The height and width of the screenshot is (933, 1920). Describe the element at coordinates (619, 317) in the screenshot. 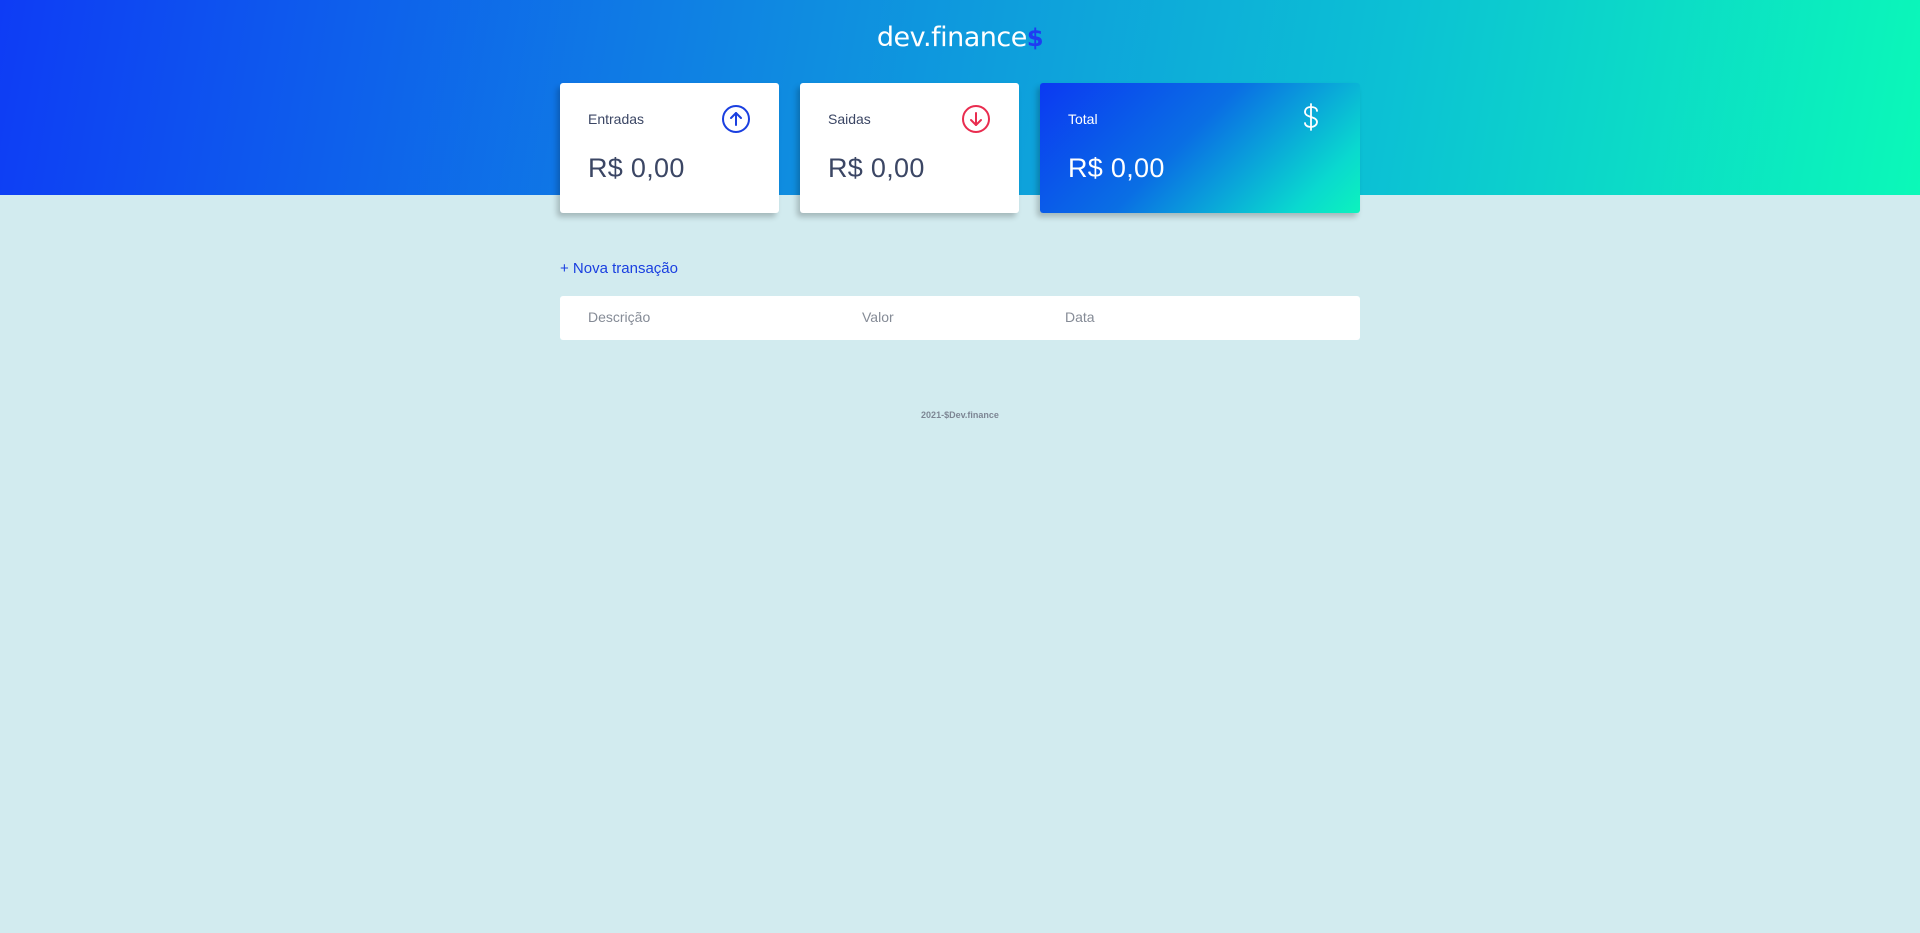

I see `column-header-description: Descrição` at that location.